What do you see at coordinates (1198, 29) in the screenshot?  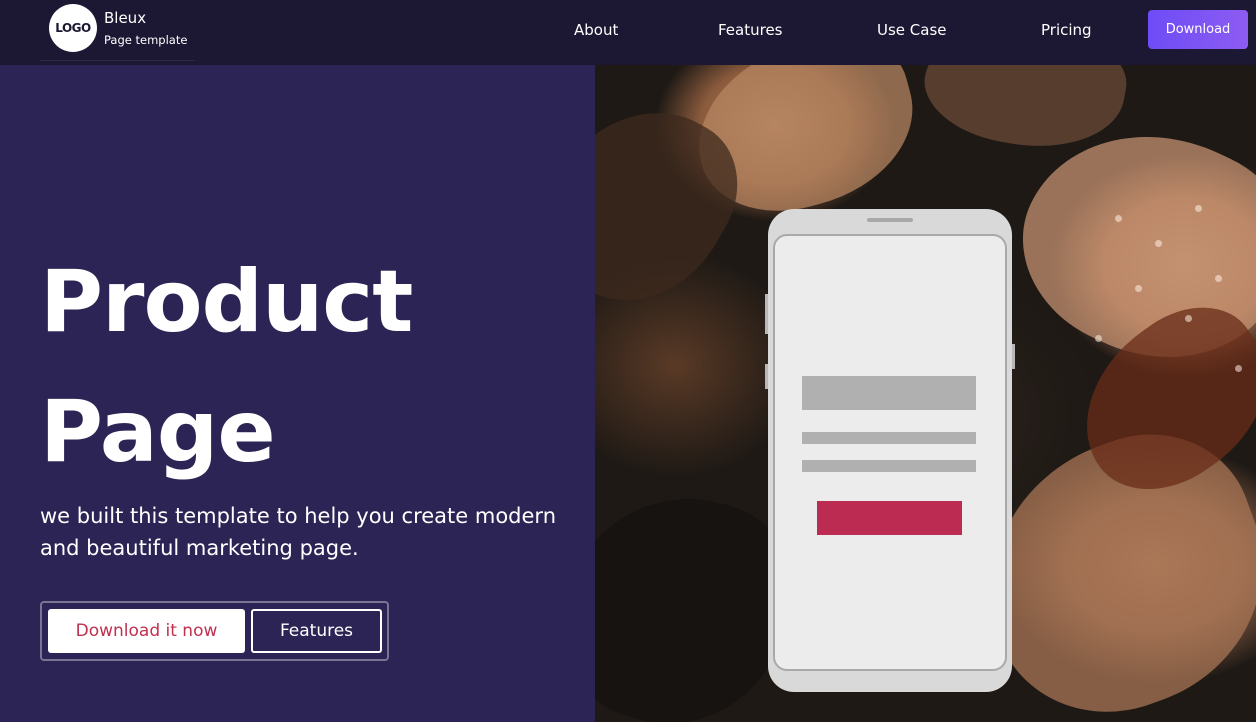 I see `nav-download-button: Download` at bounding box center [1198, 29].